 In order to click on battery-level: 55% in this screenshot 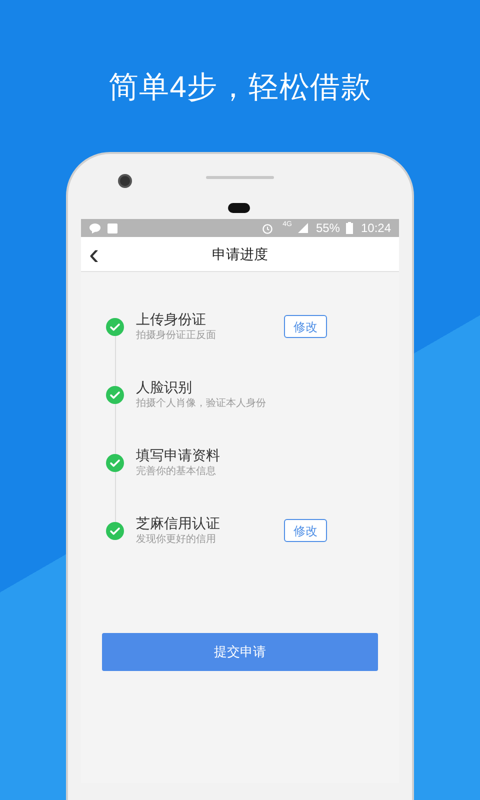, I will do `click(328, 228)`.